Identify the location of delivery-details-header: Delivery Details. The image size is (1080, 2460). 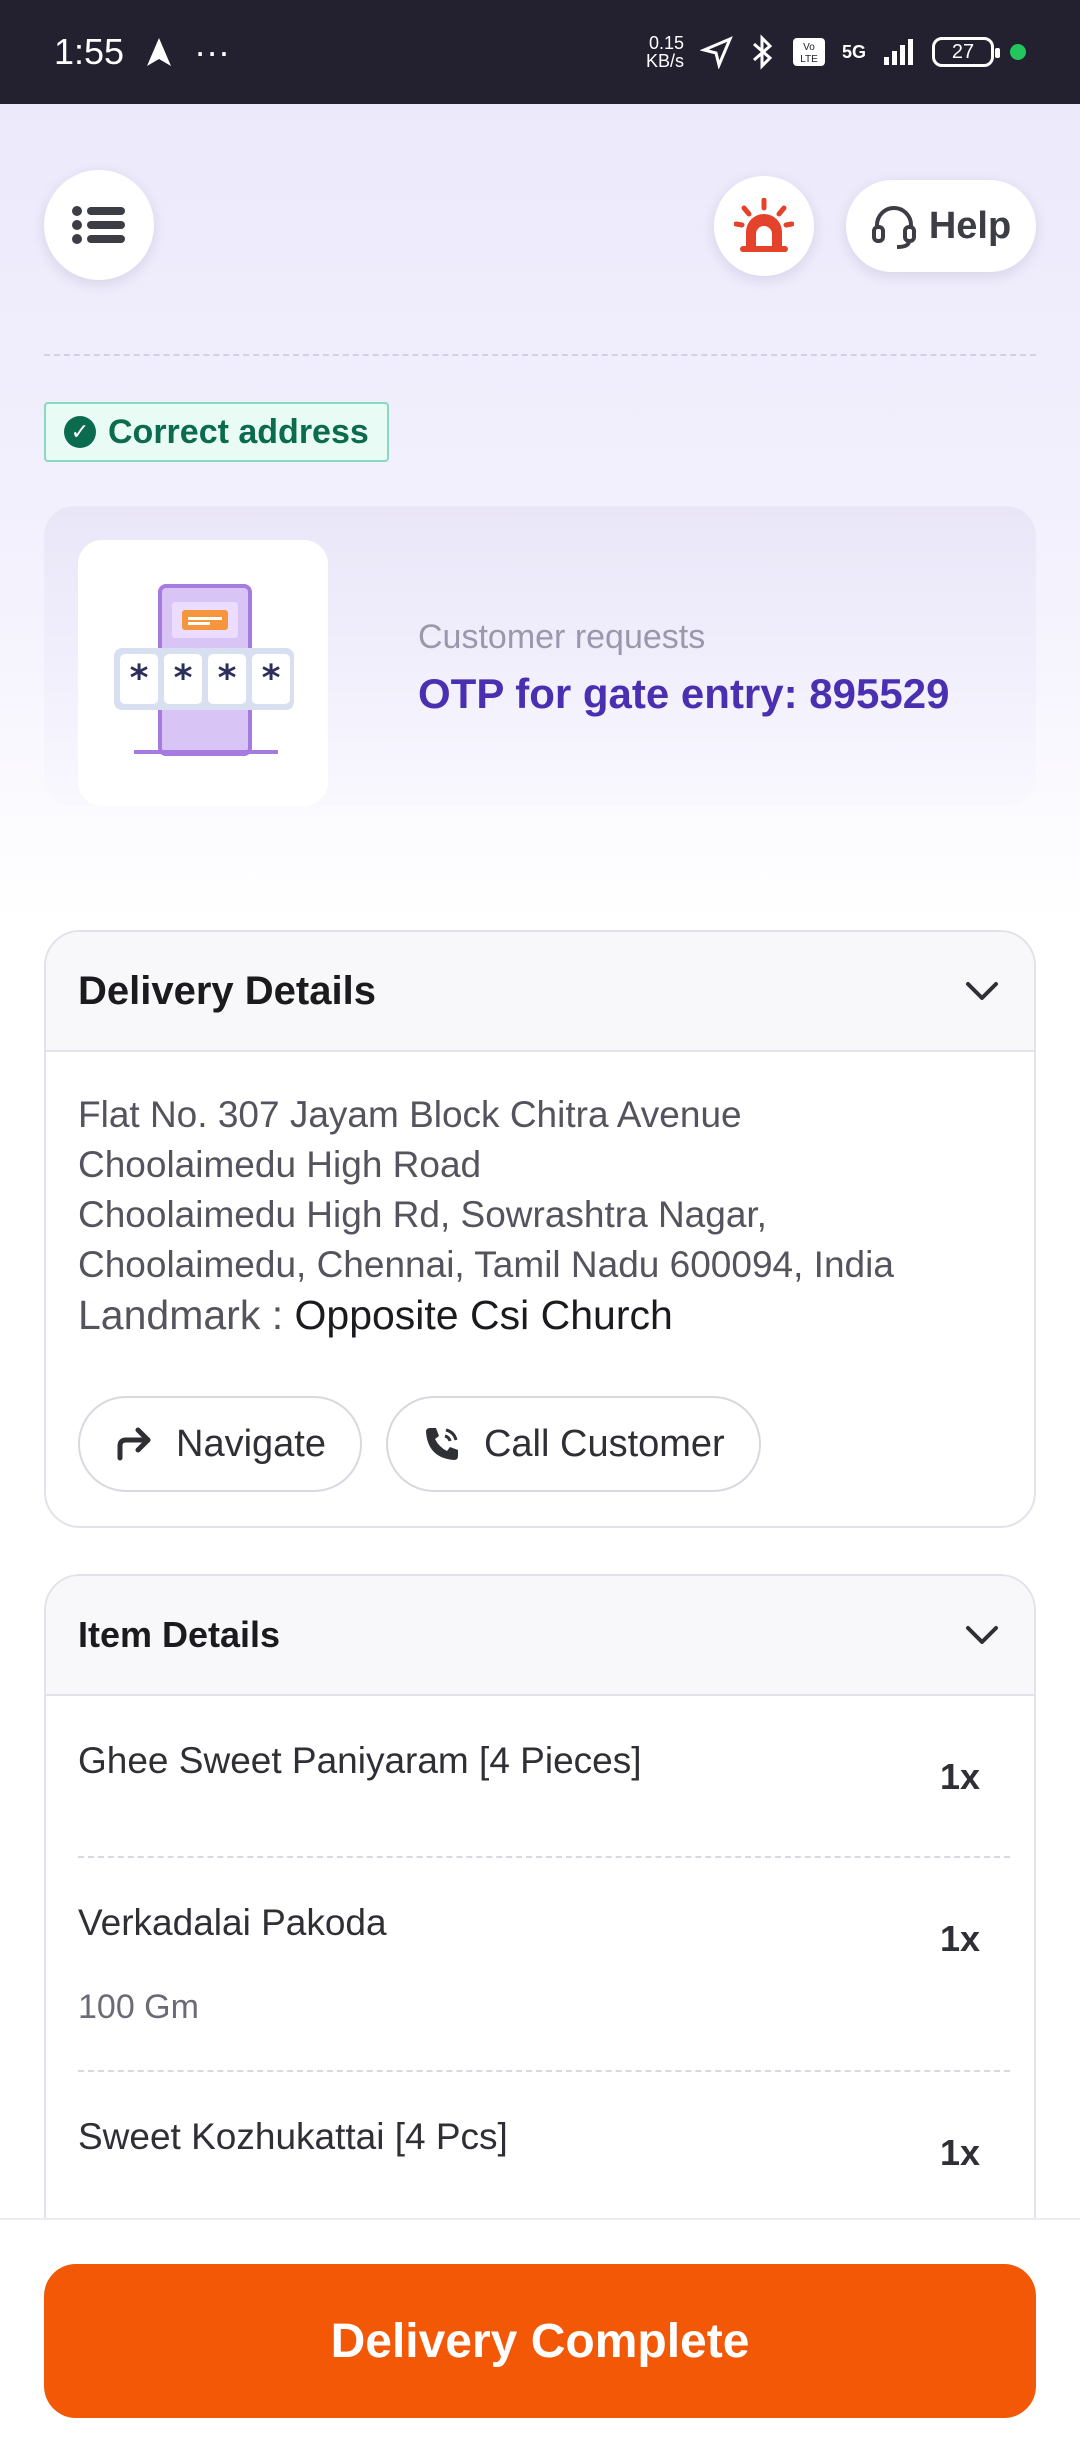
(540, 992).